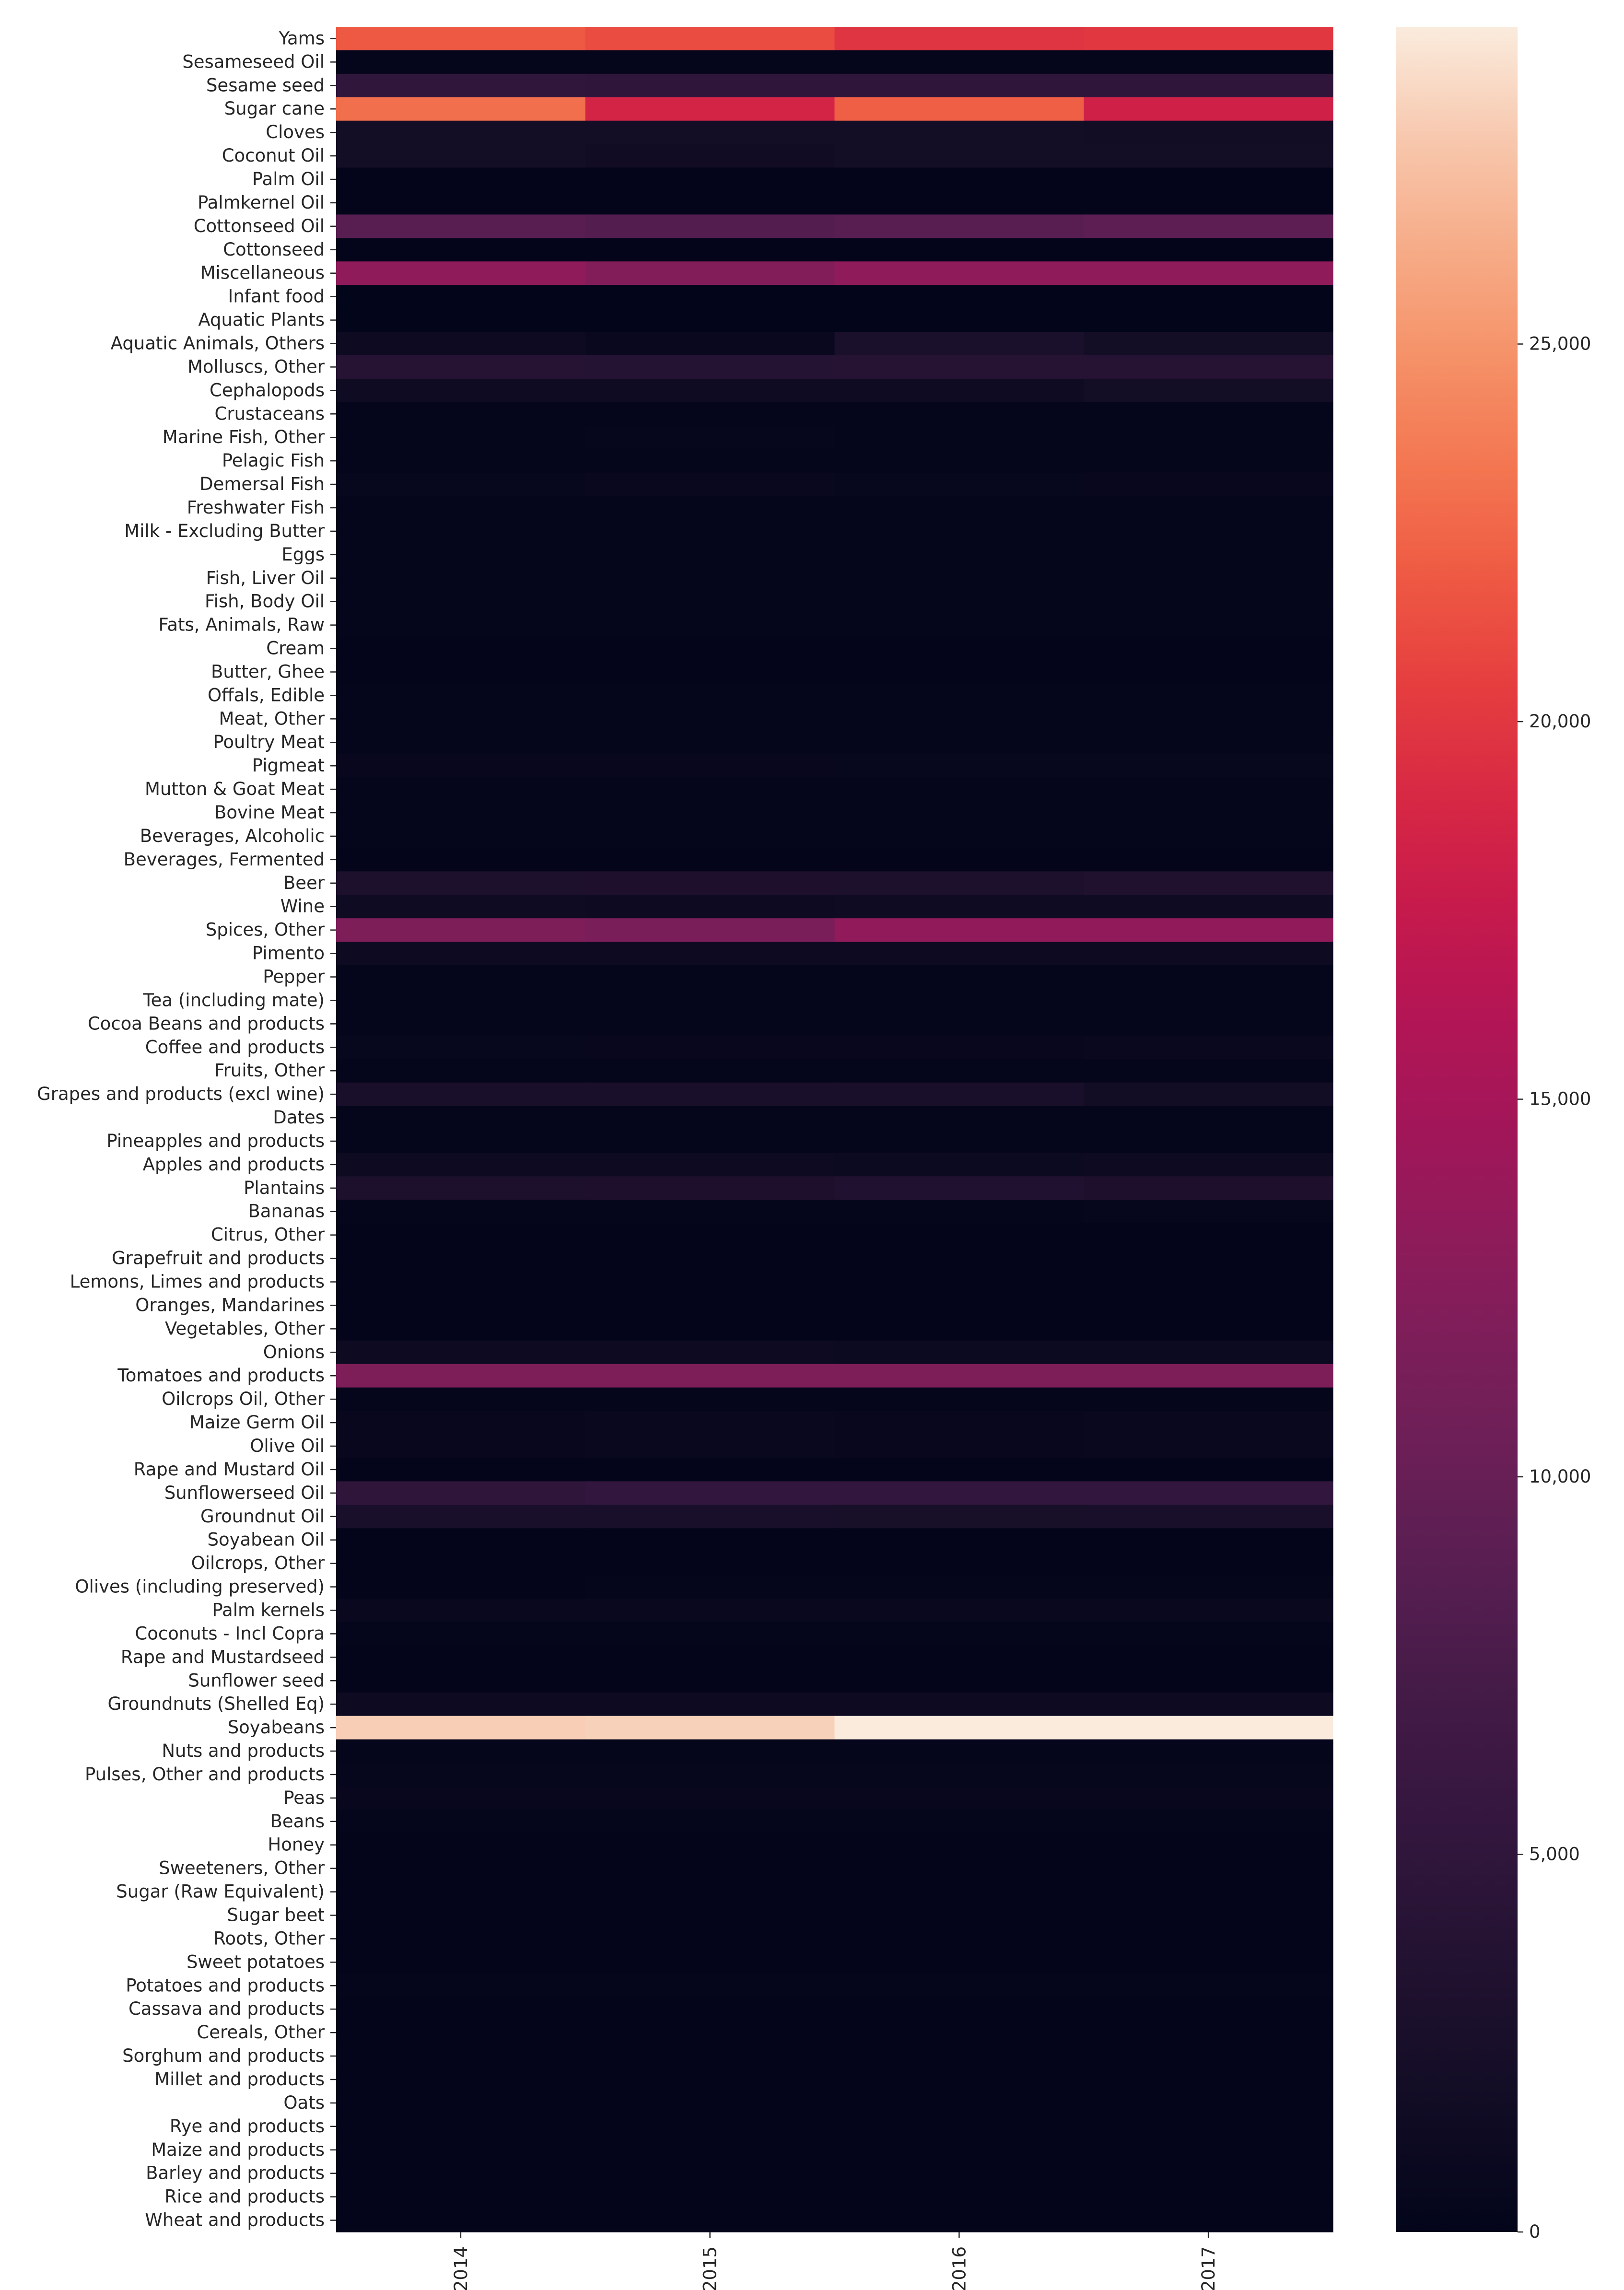 The image size is (1624, 2290). I want to click on y-tick-label: Cereals, Other, so click(261, 2032).